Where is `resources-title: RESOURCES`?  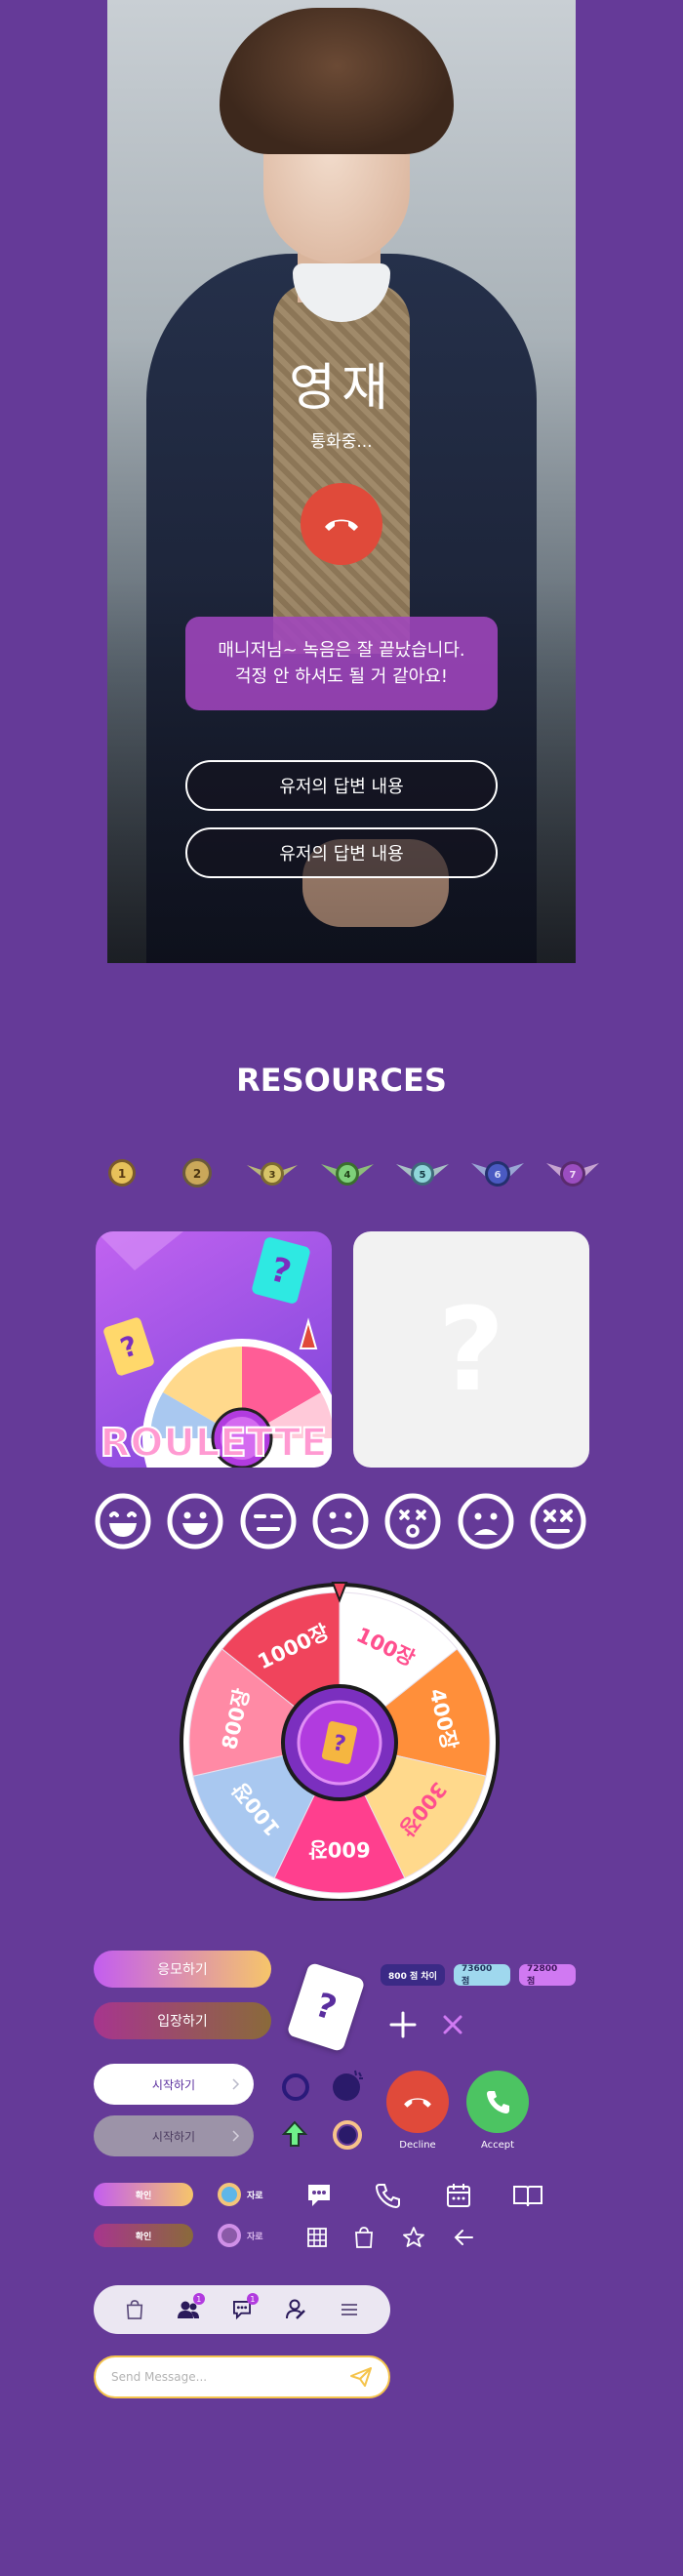 resources-title: RESOURCES is located at coordinates (341, 1080).